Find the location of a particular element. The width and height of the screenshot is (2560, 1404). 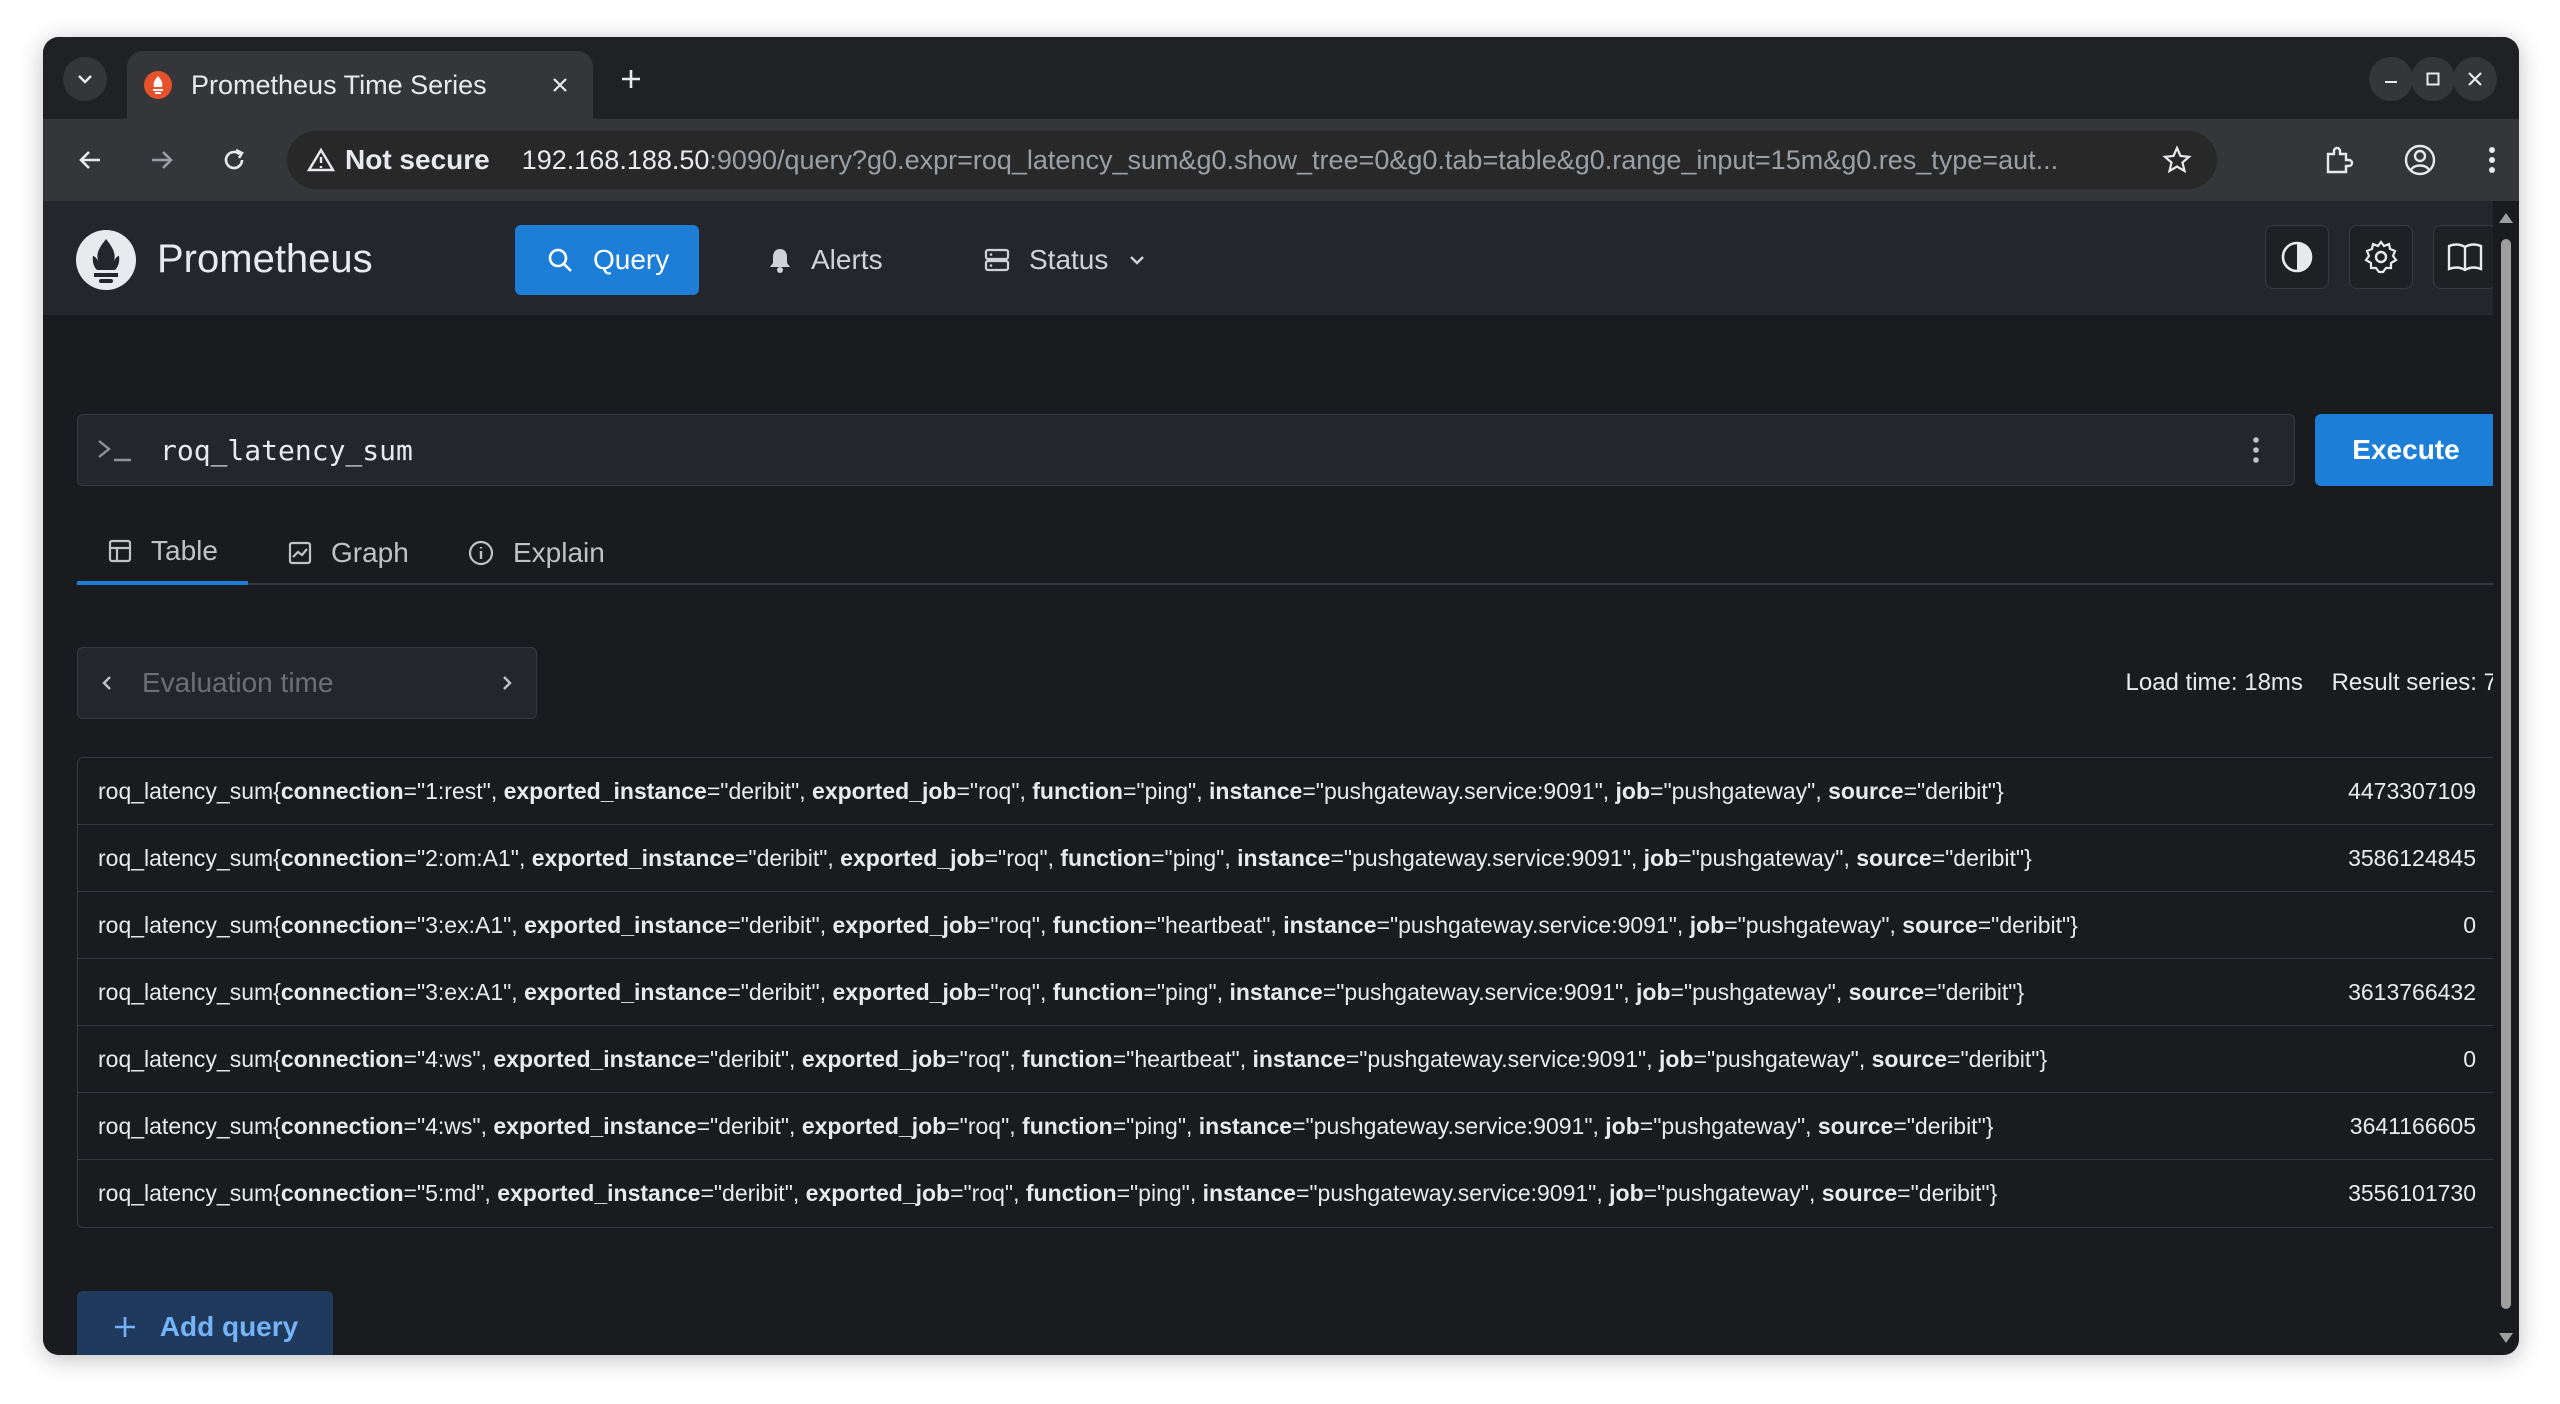

settings-button is located at coordinates (2381, 257).